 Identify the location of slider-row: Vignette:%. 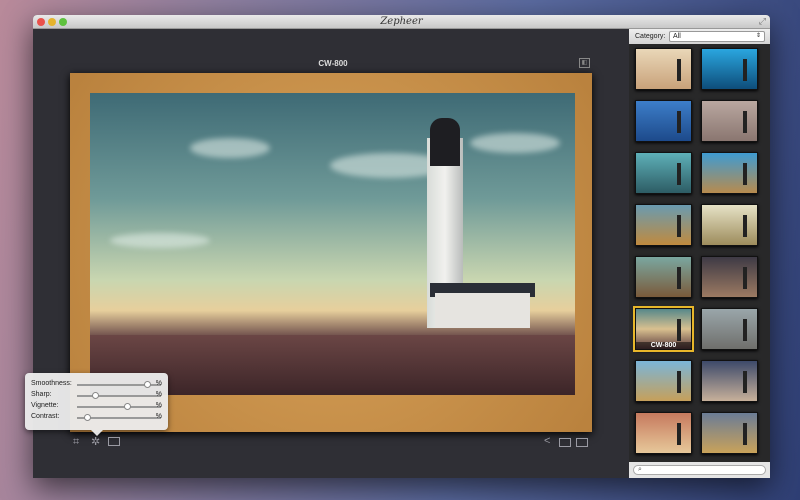
(96, 406).